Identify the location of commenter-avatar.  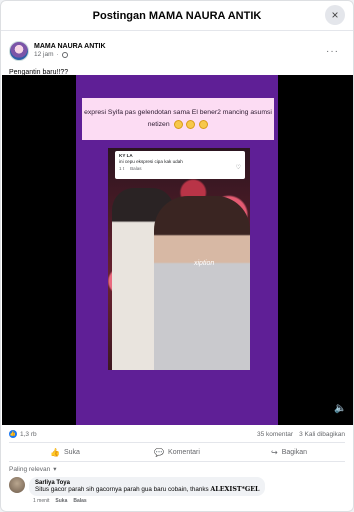
(17, 485).